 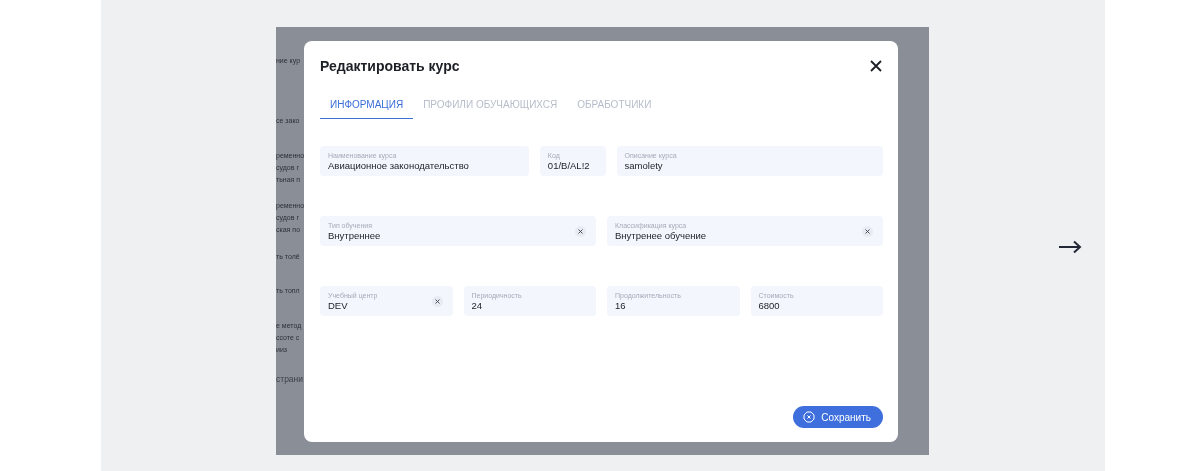 What do you see at coordinates (838, 417) in the screenshot?
I see `save-button: Сохранить` at bounding box center [838, 417].